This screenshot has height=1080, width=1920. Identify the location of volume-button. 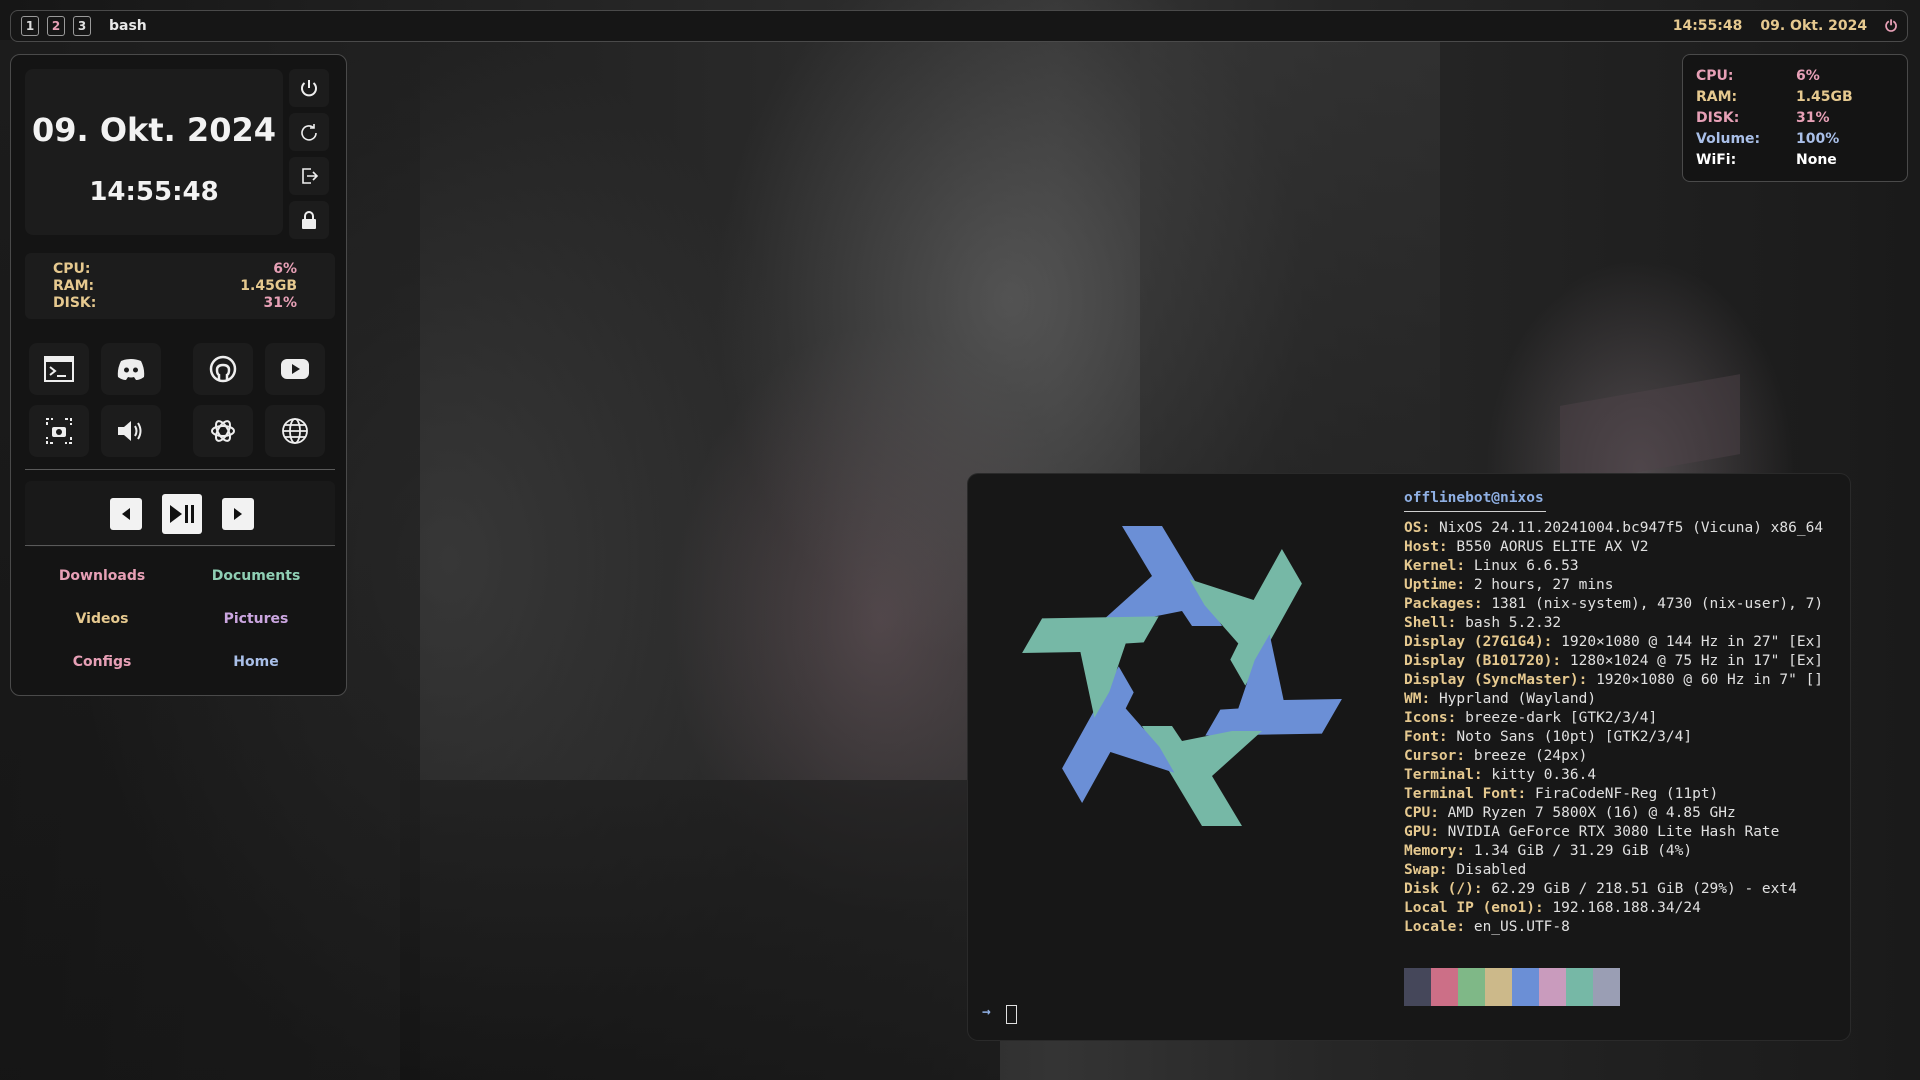
(131, 431).